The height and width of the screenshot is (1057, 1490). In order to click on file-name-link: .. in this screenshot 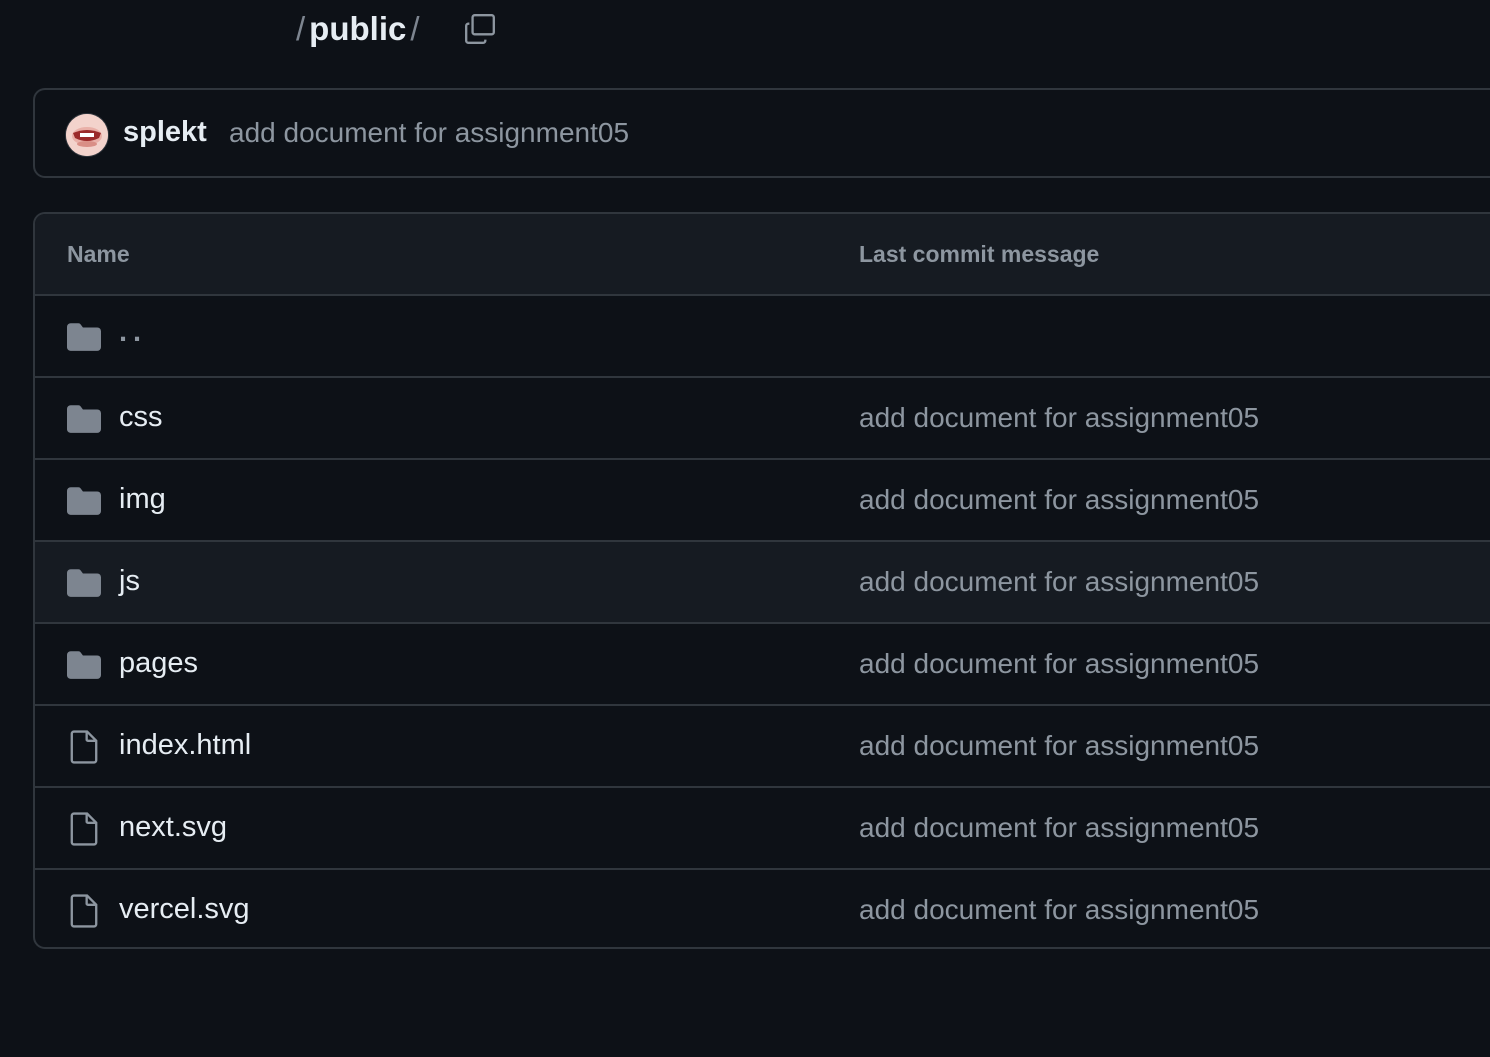, I will do `click(133, 332)`.